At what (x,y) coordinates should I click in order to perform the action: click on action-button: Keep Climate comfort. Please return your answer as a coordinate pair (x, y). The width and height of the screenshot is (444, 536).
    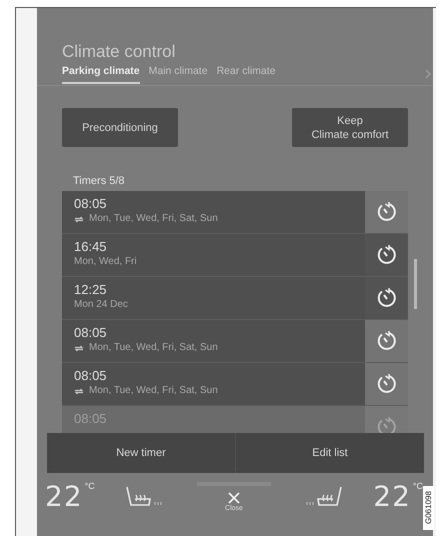
    Looking at the image, I should click on (350, 127).